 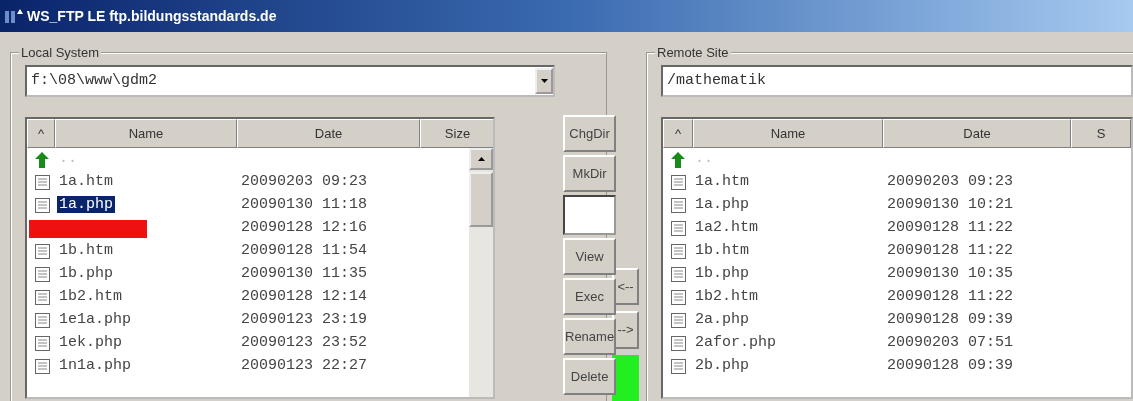 I want to click on column-header: S, so click(x=1101, y=133).